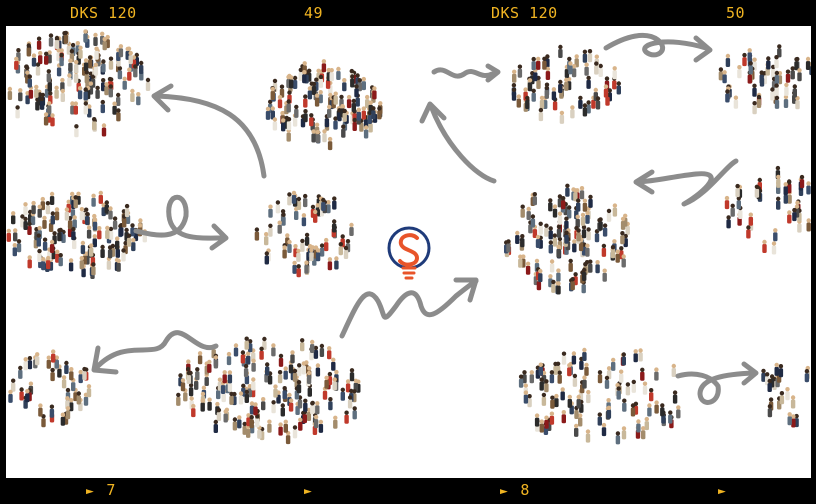  Describe the element at coordinates (180, 217) in the screenshot. I see `loop-arrow-icon` at that location.